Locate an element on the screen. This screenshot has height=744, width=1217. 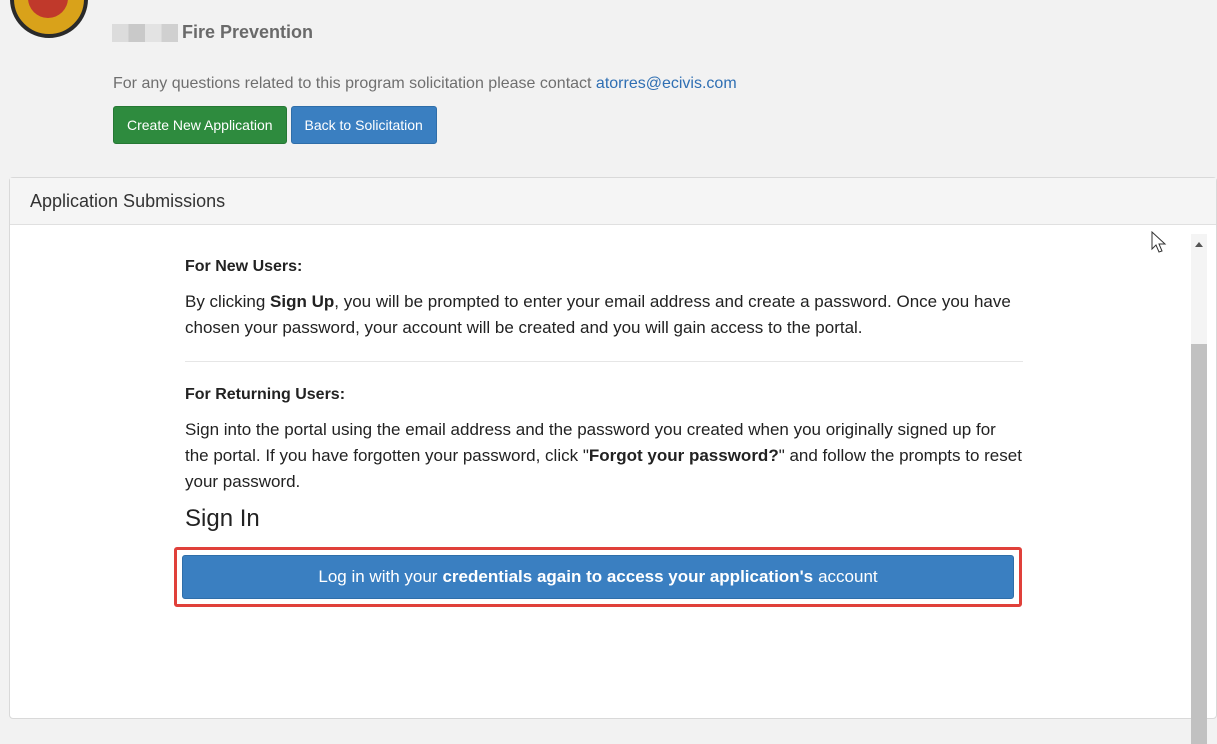
sign-up-bold: Sign Up is located at coordinates (302, 301).